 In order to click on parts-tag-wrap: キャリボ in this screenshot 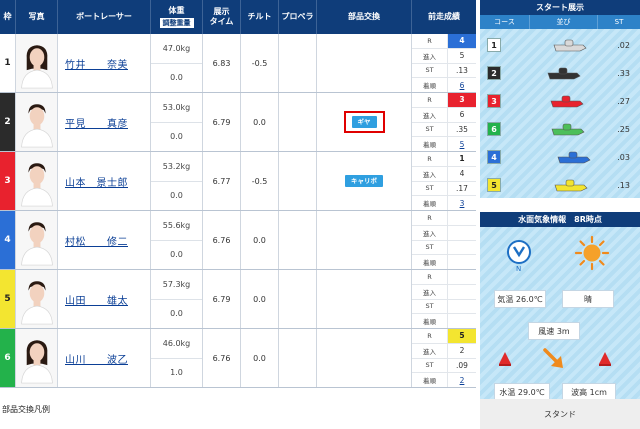, I will do `click(364, 181)`.